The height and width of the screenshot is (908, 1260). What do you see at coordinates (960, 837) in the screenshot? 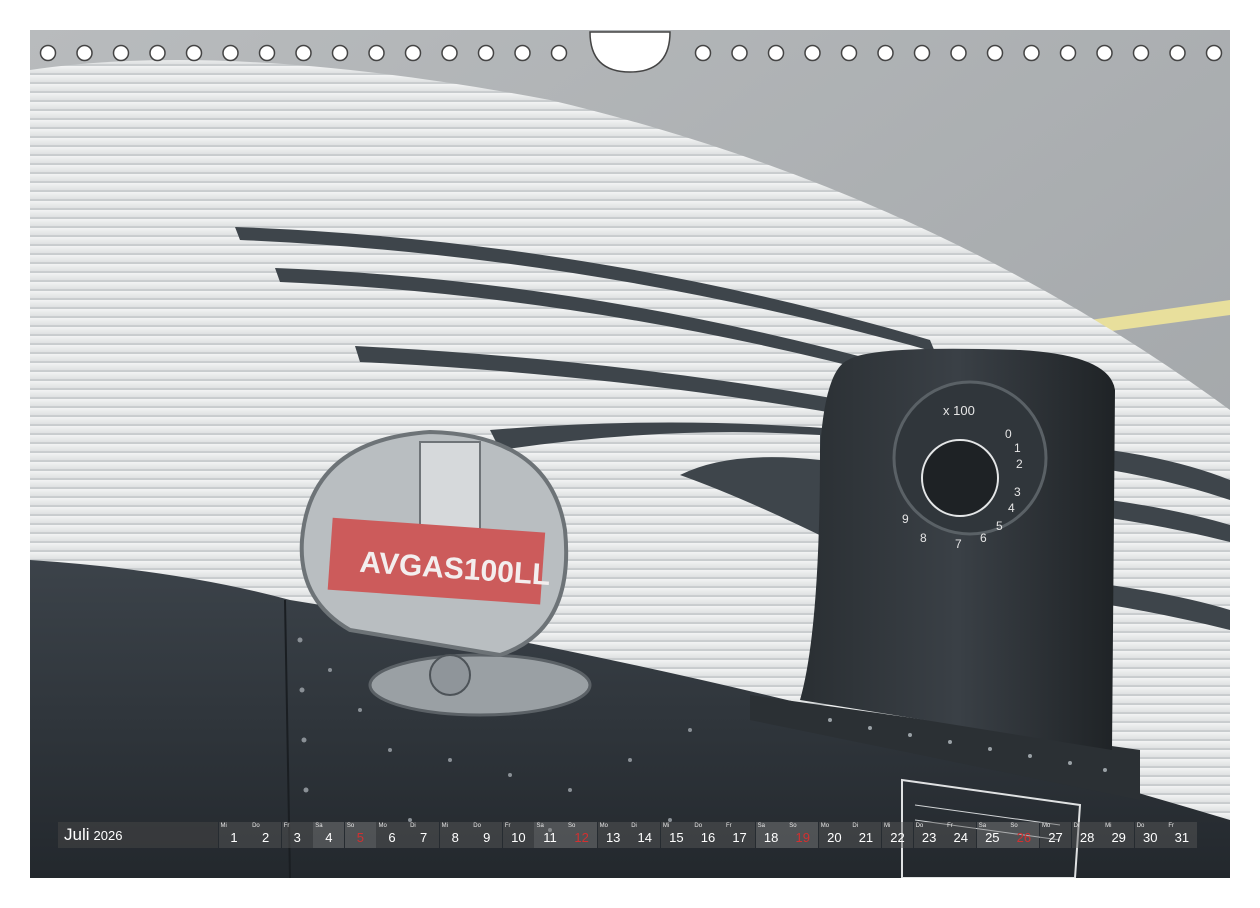
I see `day-number: 24` at bounding box center [960, 837].